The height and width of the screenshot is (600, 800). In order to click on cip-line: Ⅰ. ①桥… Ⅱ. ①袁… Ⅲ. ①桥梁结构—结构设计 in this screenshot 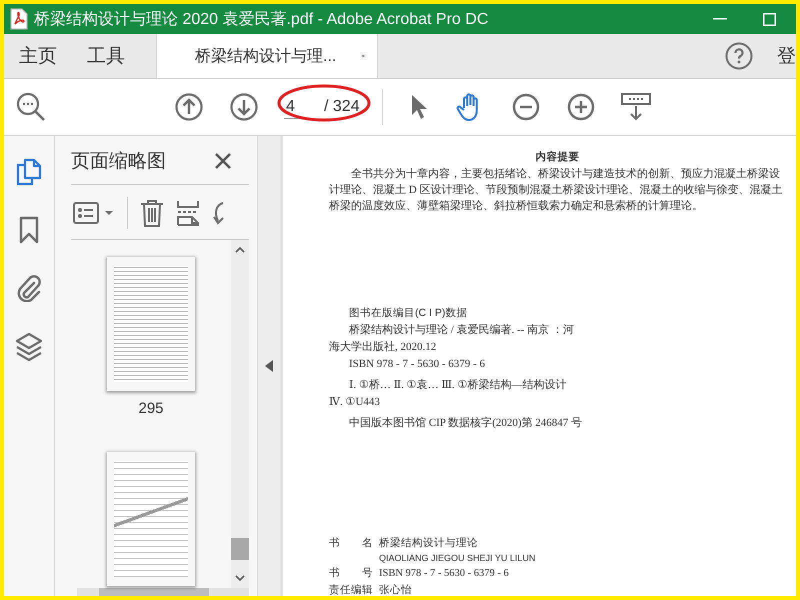, I will do `click(458, 385)`.